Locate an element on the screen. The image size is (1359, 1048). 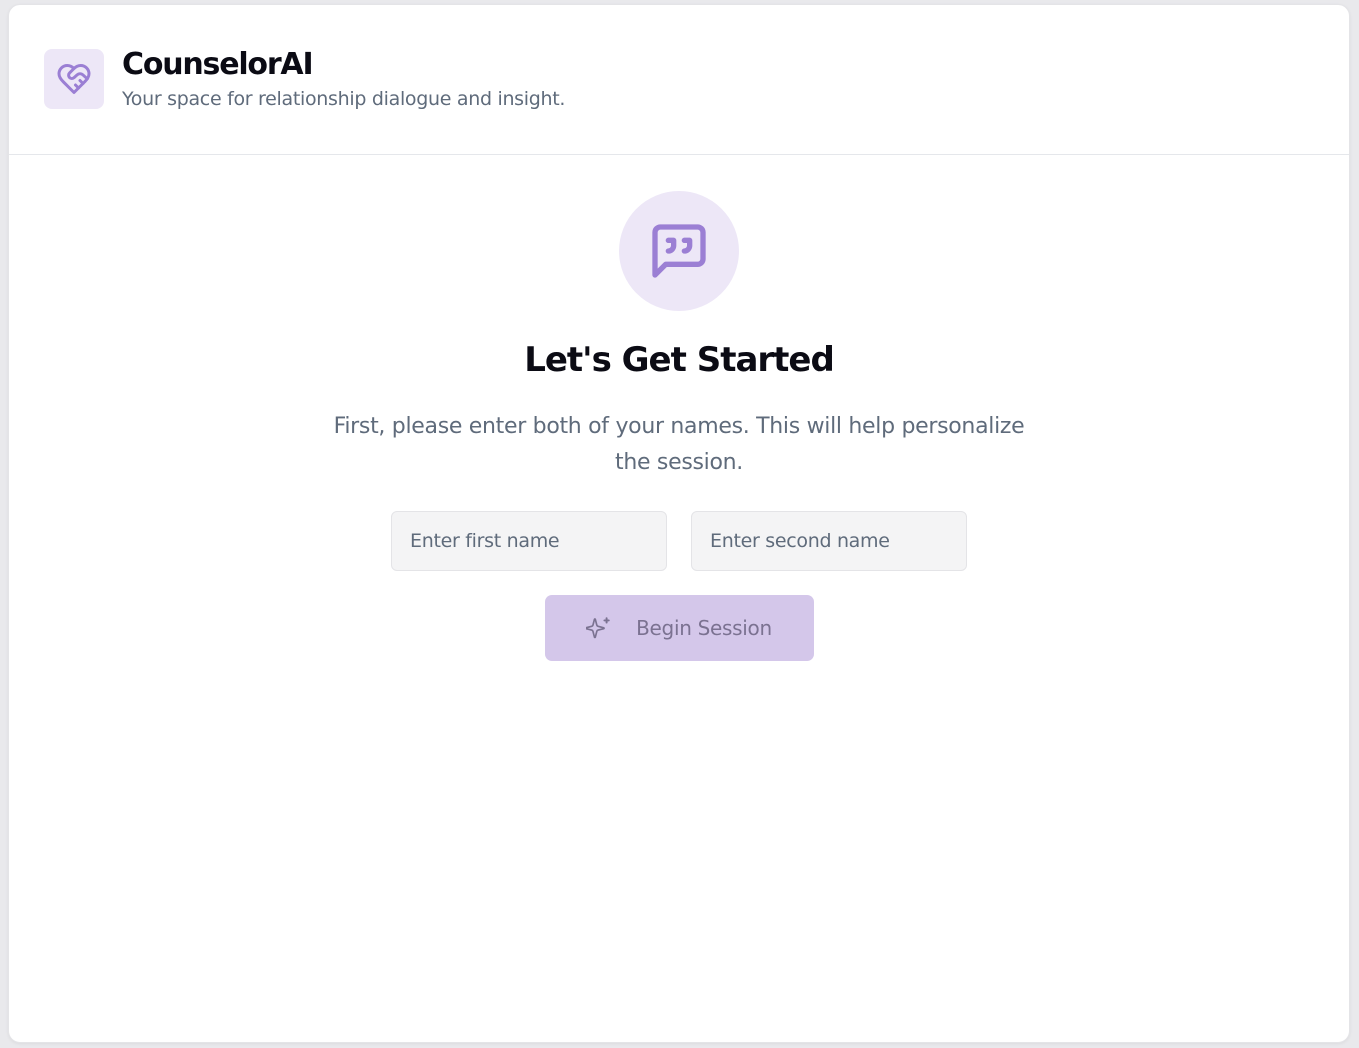
hero-icon-circle is located at coordinates (679, 251).